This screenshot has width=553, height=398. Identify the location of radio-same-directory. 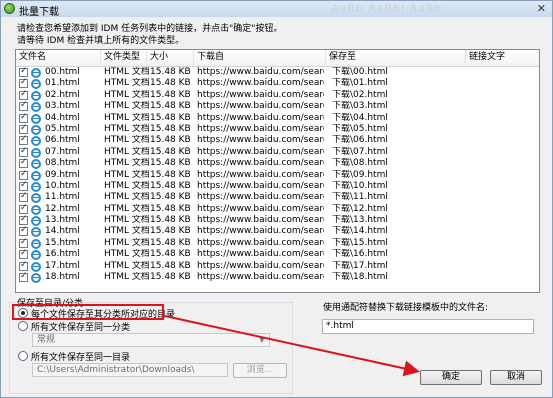
(23, 356).